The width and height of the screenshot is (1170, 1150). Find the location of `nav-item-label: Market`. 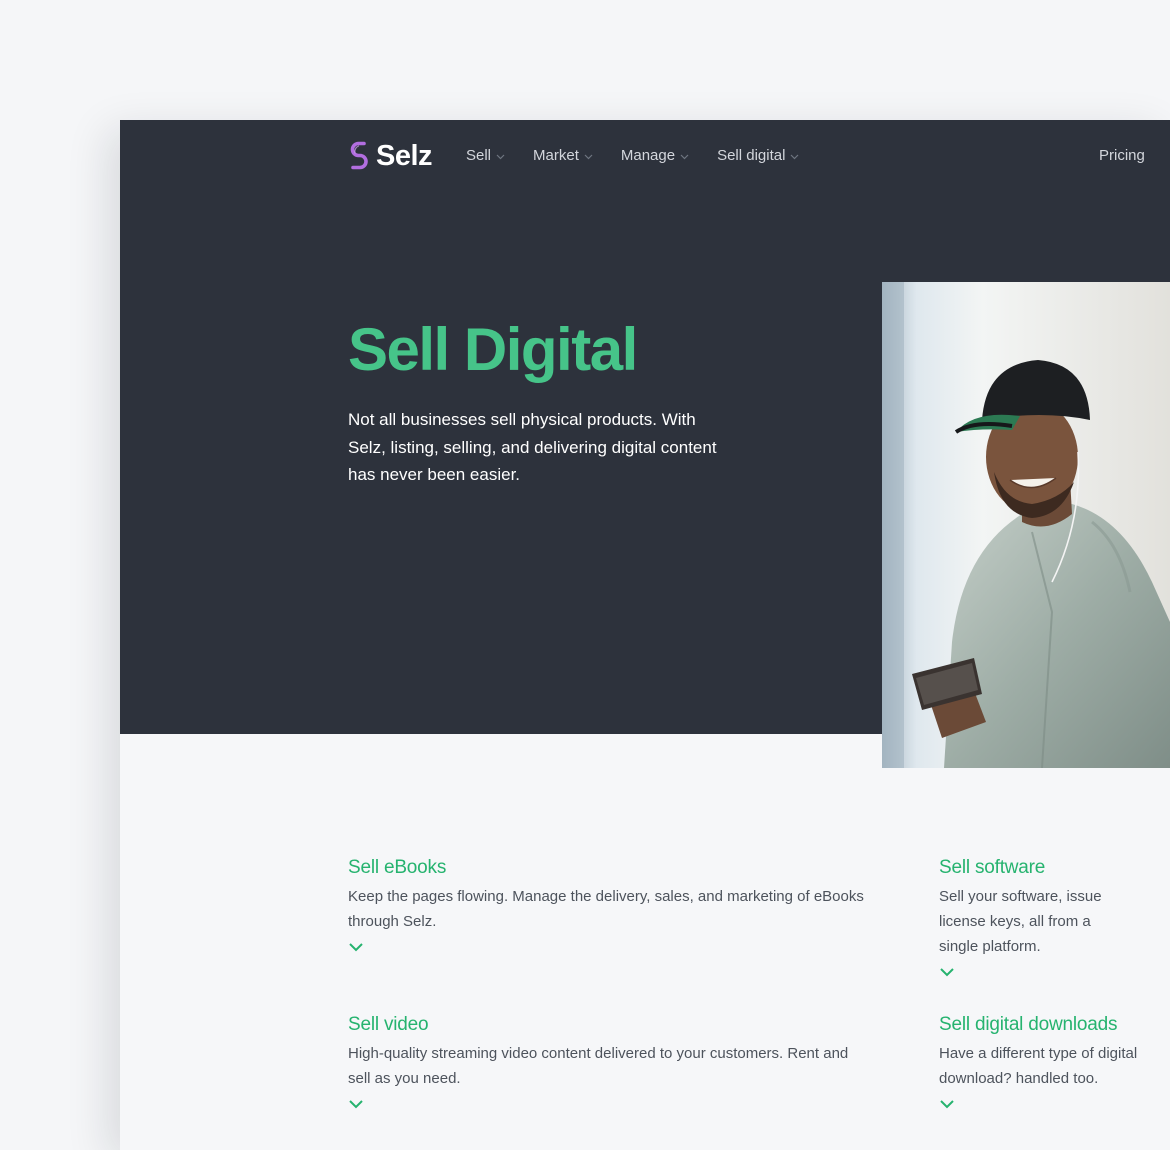

nav-item-label: Market is located at coordinates (556, 155).